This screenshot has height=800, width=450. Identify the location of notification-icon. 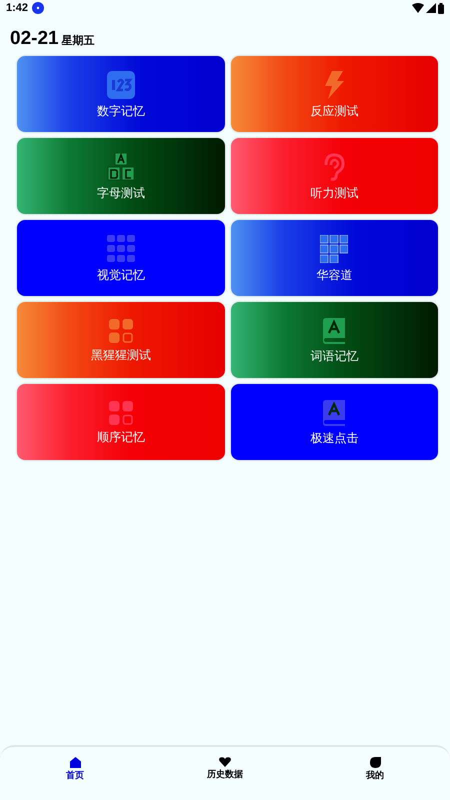
(38, 8).